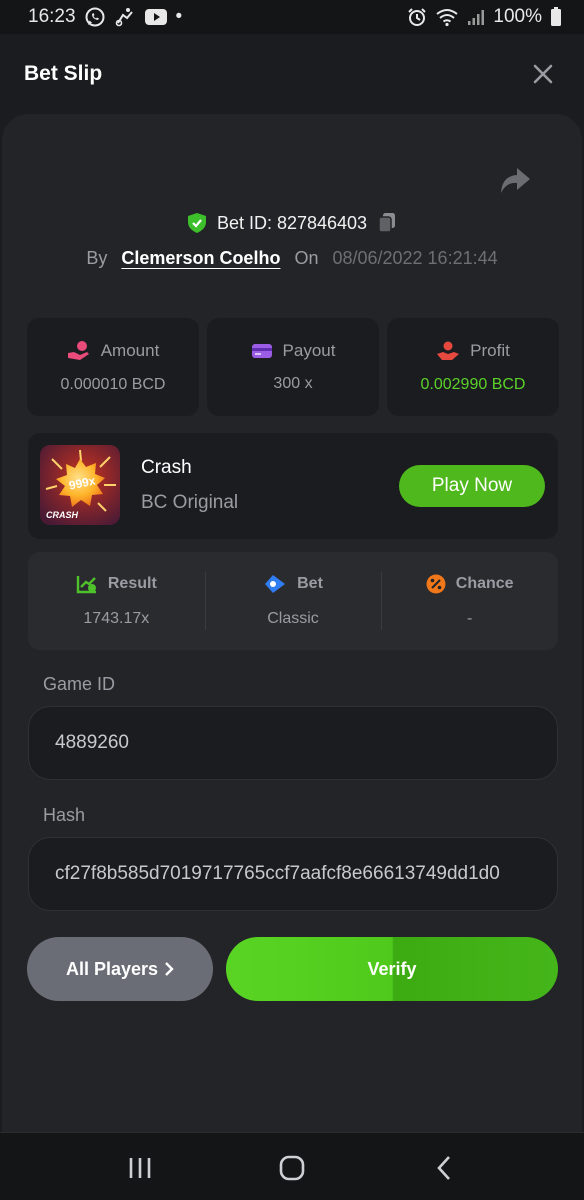  I want to click on play-now-button: Play Now, so click(472, 486).